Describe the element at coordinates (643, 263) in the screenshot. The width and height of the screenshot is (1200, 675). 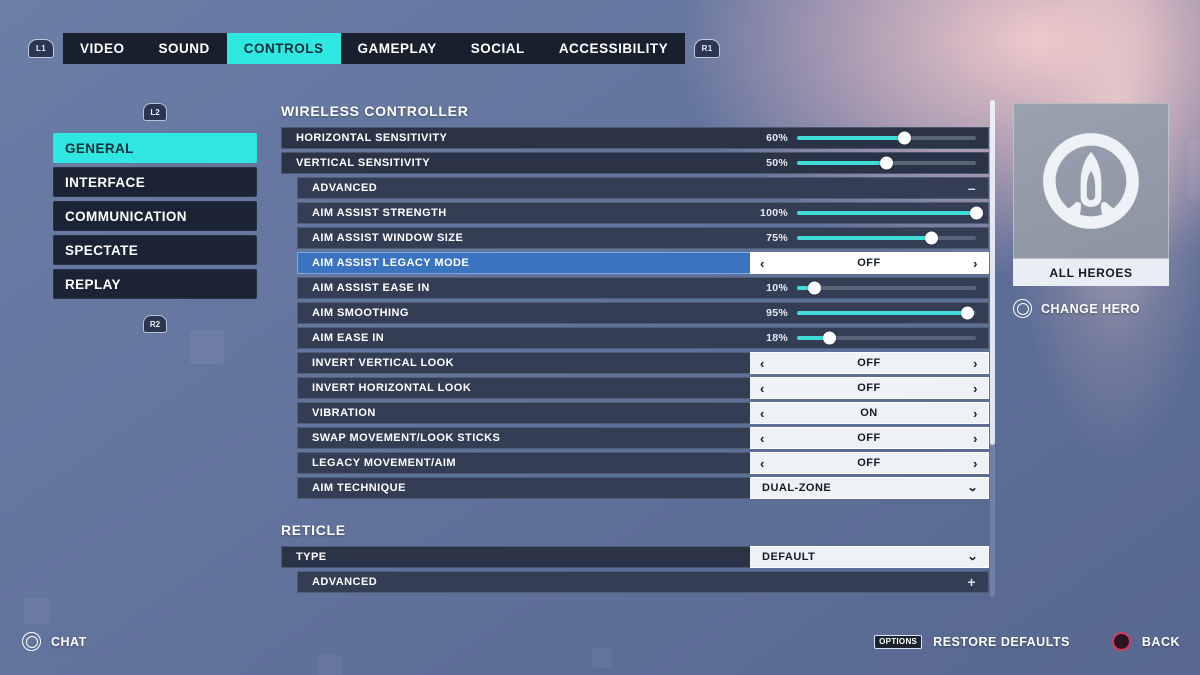
I see `setting-row-aim-assist-legacy-mode: AIM ASSIST LEGACY MODE ‹ OFF ›` at that location.